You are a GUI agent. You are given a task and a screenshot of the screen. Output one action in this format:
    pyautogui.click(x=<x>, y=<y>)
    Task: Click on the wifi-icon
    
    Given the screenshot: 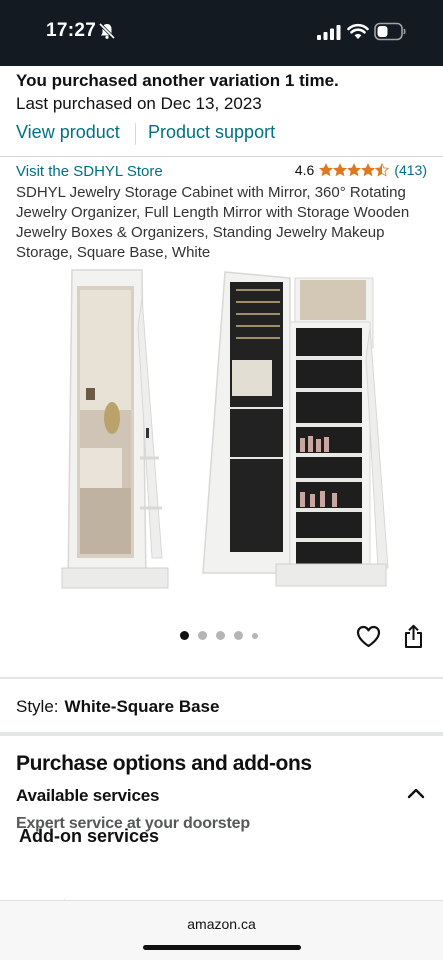 What is the action you would take?
    pyautogui.click(x=358, y=31)
    